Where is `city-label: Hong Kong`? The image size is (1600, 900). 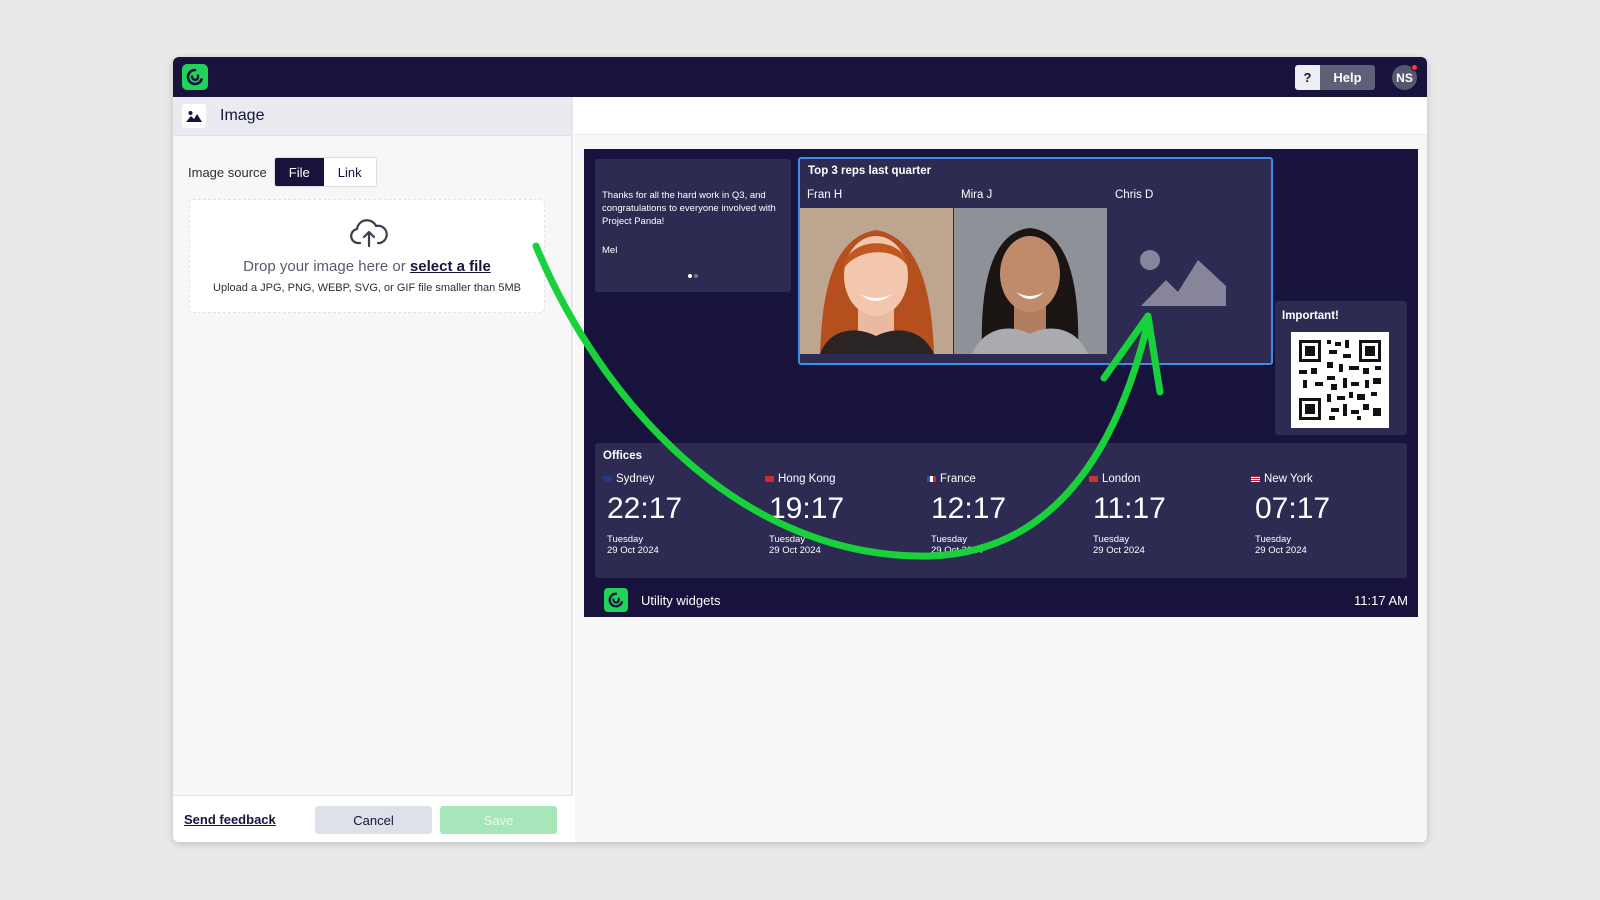 city-label: Hong Kong is located at coordinates (807, 479).